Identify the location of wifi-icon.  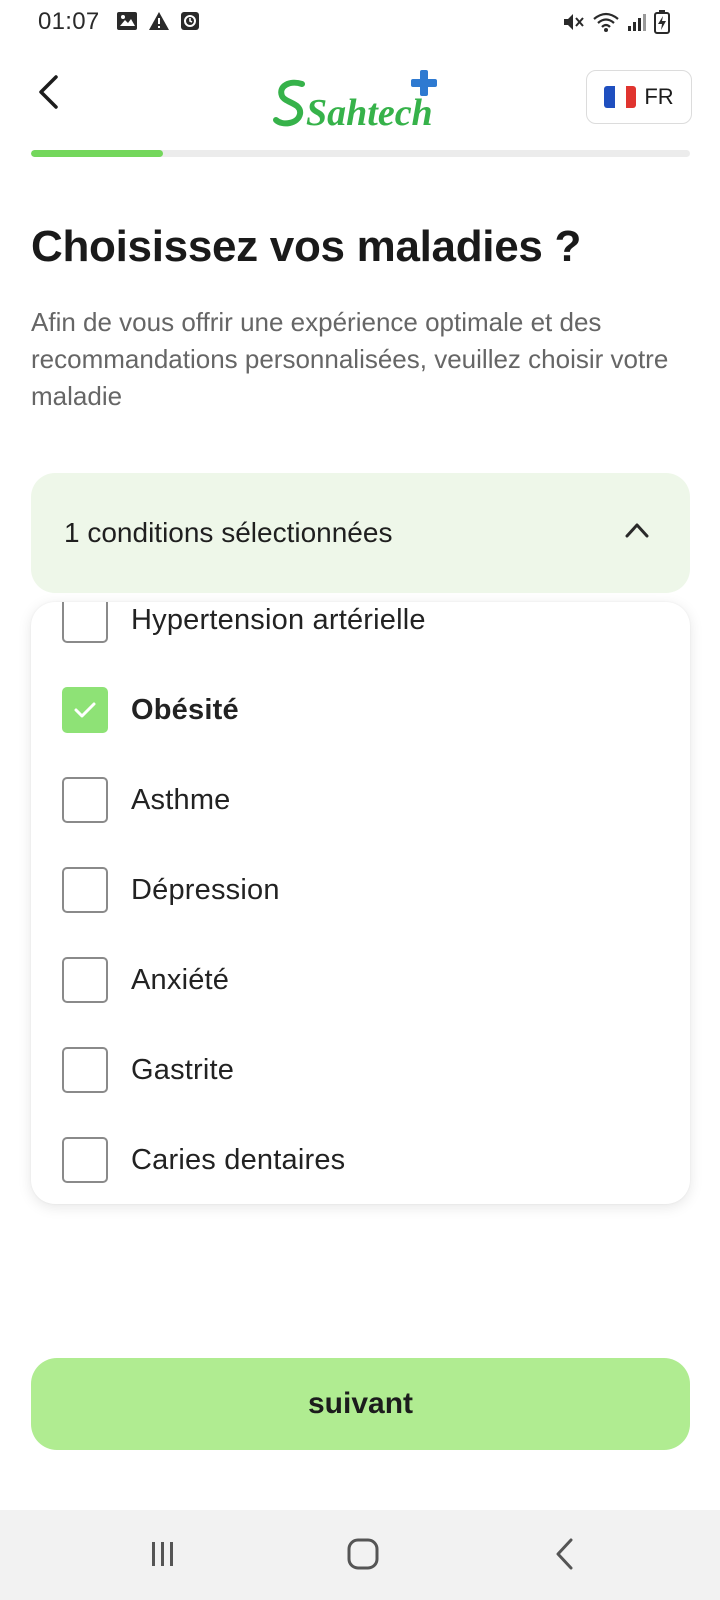
(606, 24).